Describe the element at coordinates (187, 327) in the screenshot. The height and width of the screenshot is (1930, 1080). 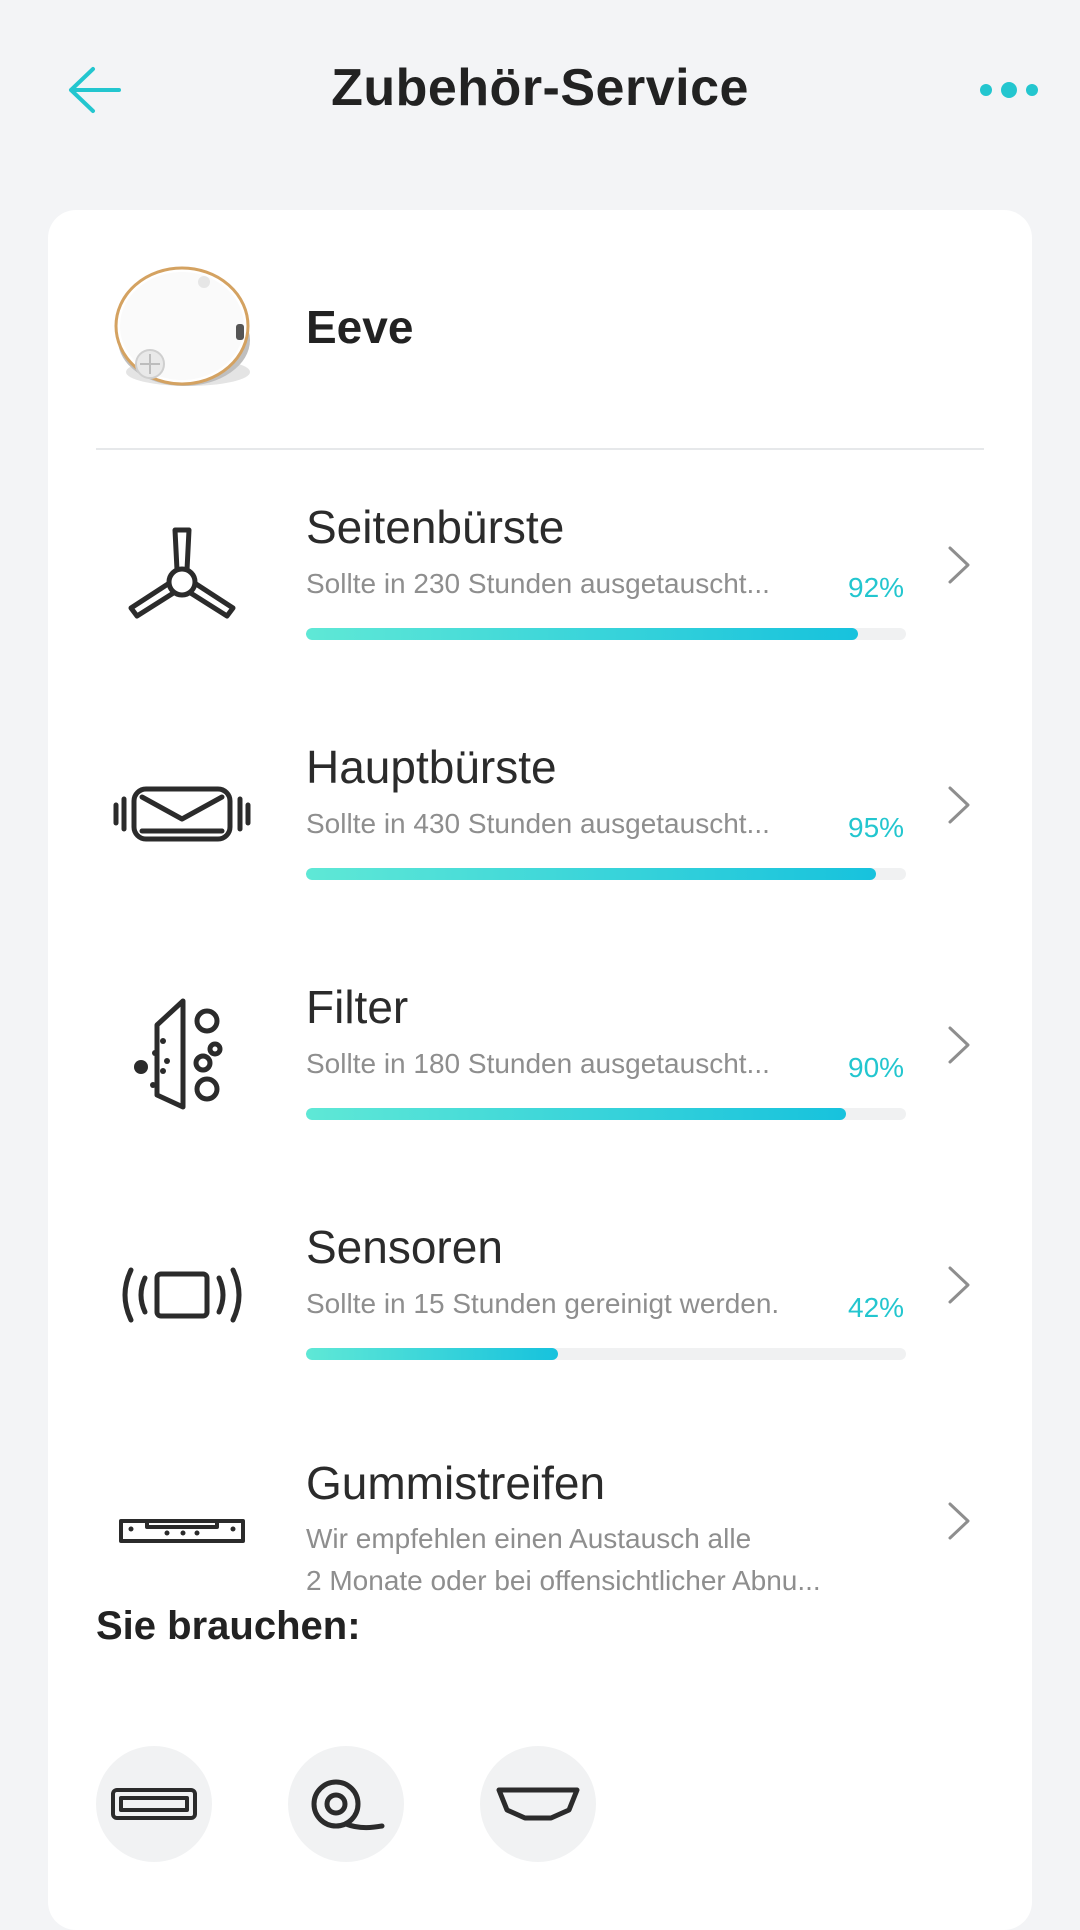
I see `robot-vacuum-image` at that location.